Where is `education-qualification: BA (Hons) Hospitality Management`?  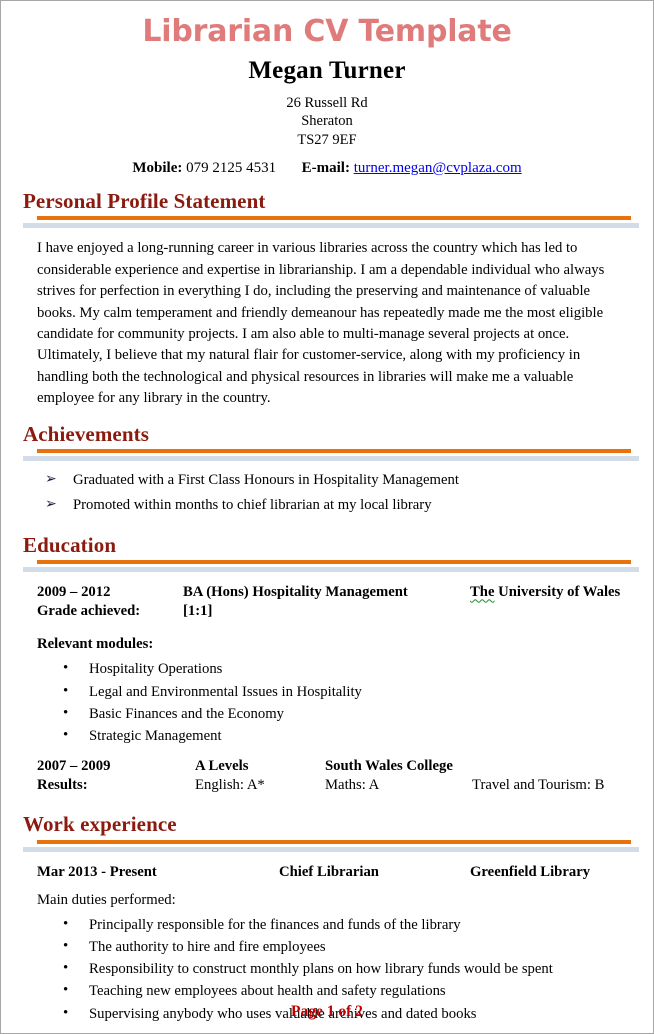 education-qualification: BA (Hons) Hospitality Management is located at coordinates (295, 592).